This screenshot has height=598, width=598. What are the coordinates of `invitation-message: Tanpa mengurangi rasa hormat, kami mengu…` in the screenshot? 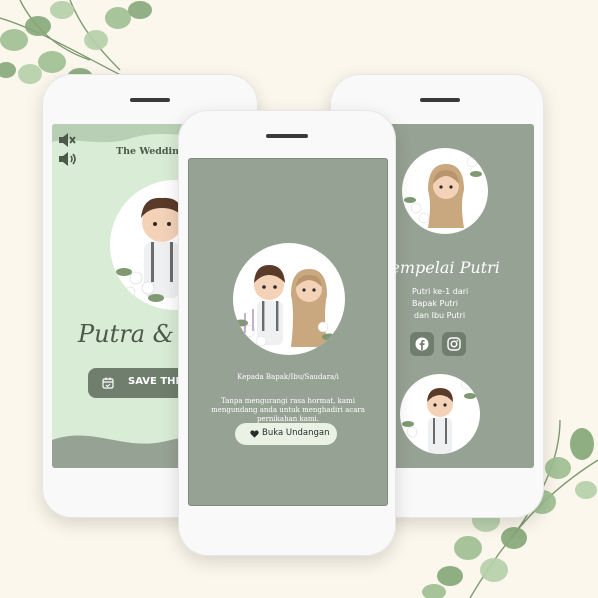 It's located at (288, 410).